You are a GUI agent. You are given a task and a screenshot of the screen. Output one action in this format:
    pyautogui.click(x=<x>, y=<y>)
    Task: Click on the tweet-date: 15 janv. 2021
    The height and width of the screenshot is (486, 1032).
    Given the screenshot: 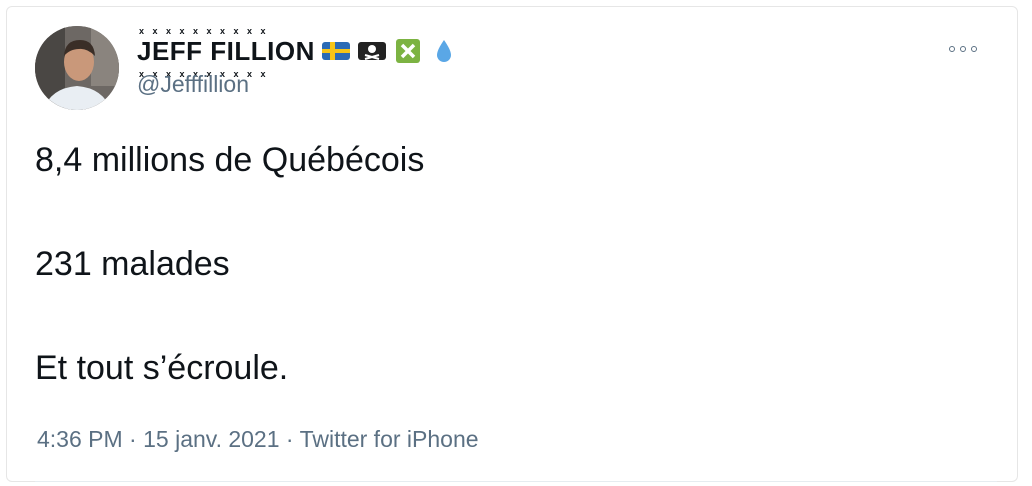 What is the action you would take?
    pyautogui.click(x=211, y=439)
    